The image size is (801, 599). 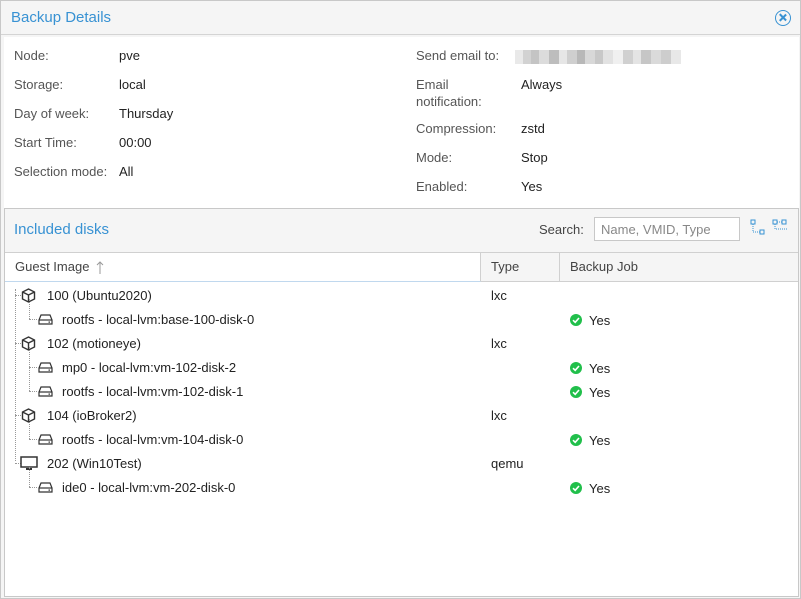 I want to click on tree-row-disk: rootfs - local-lvm:vm-102-disk-1 Yes, so click(x=401, y=391).